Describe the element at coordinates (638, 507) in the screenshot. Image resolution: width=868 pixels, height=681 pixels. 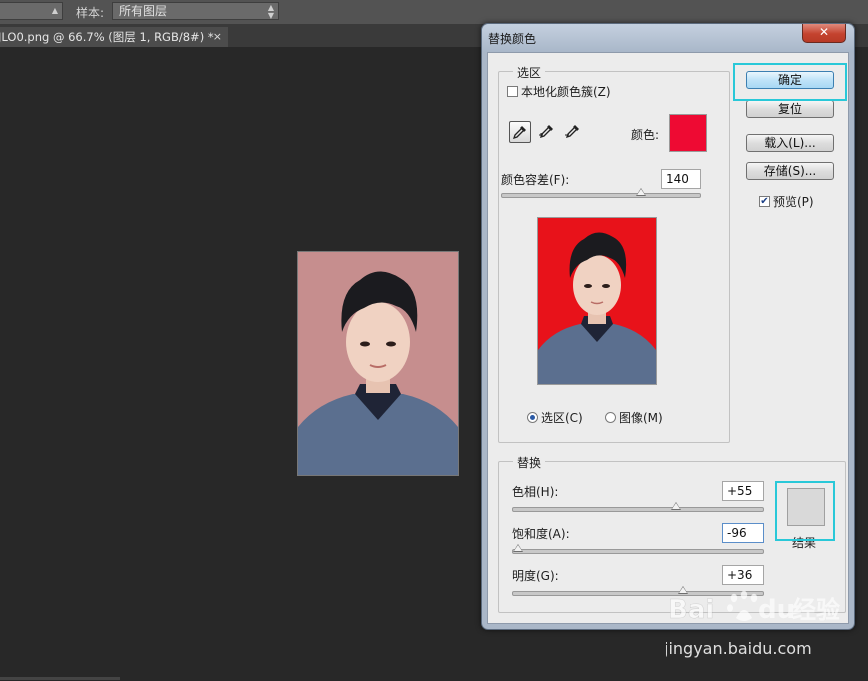
I see `hue-slider` at that location.